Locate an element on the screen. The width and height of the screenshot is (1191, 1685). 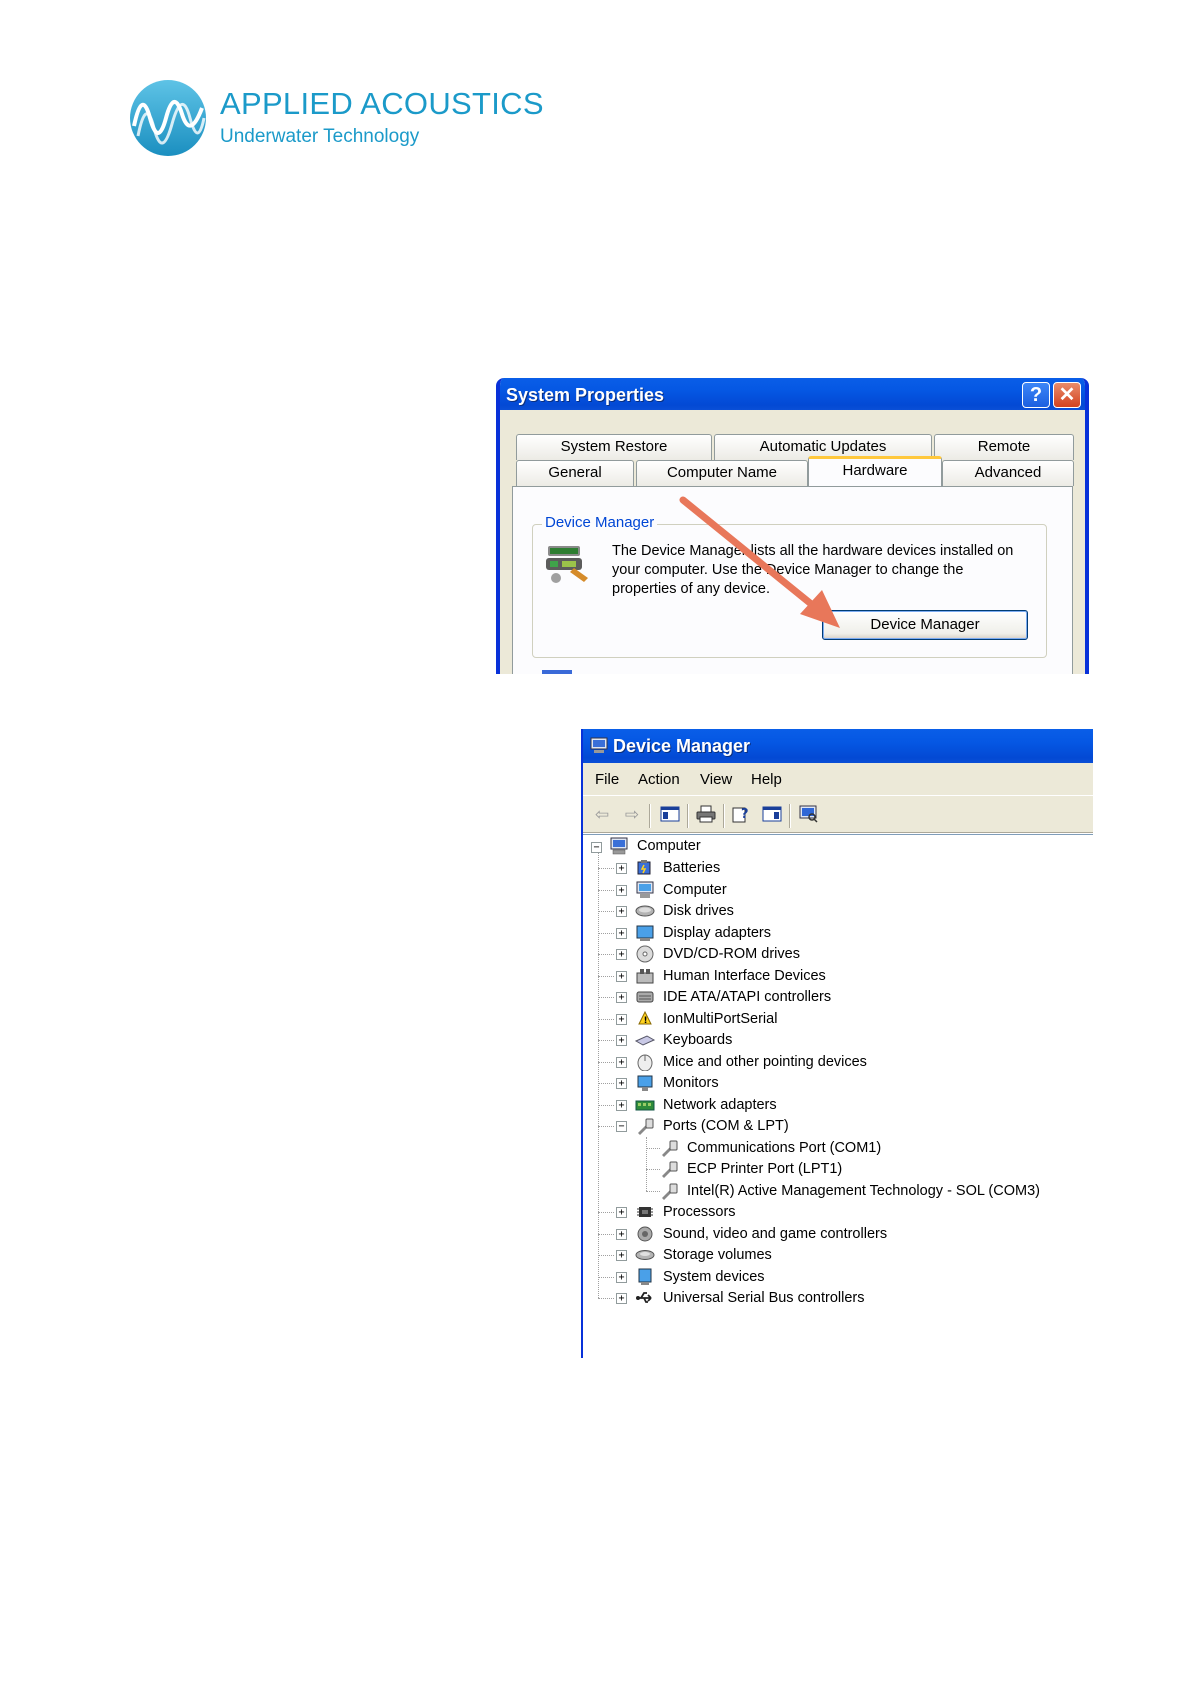
mouse-icon is located at coordinates (645, 1062).